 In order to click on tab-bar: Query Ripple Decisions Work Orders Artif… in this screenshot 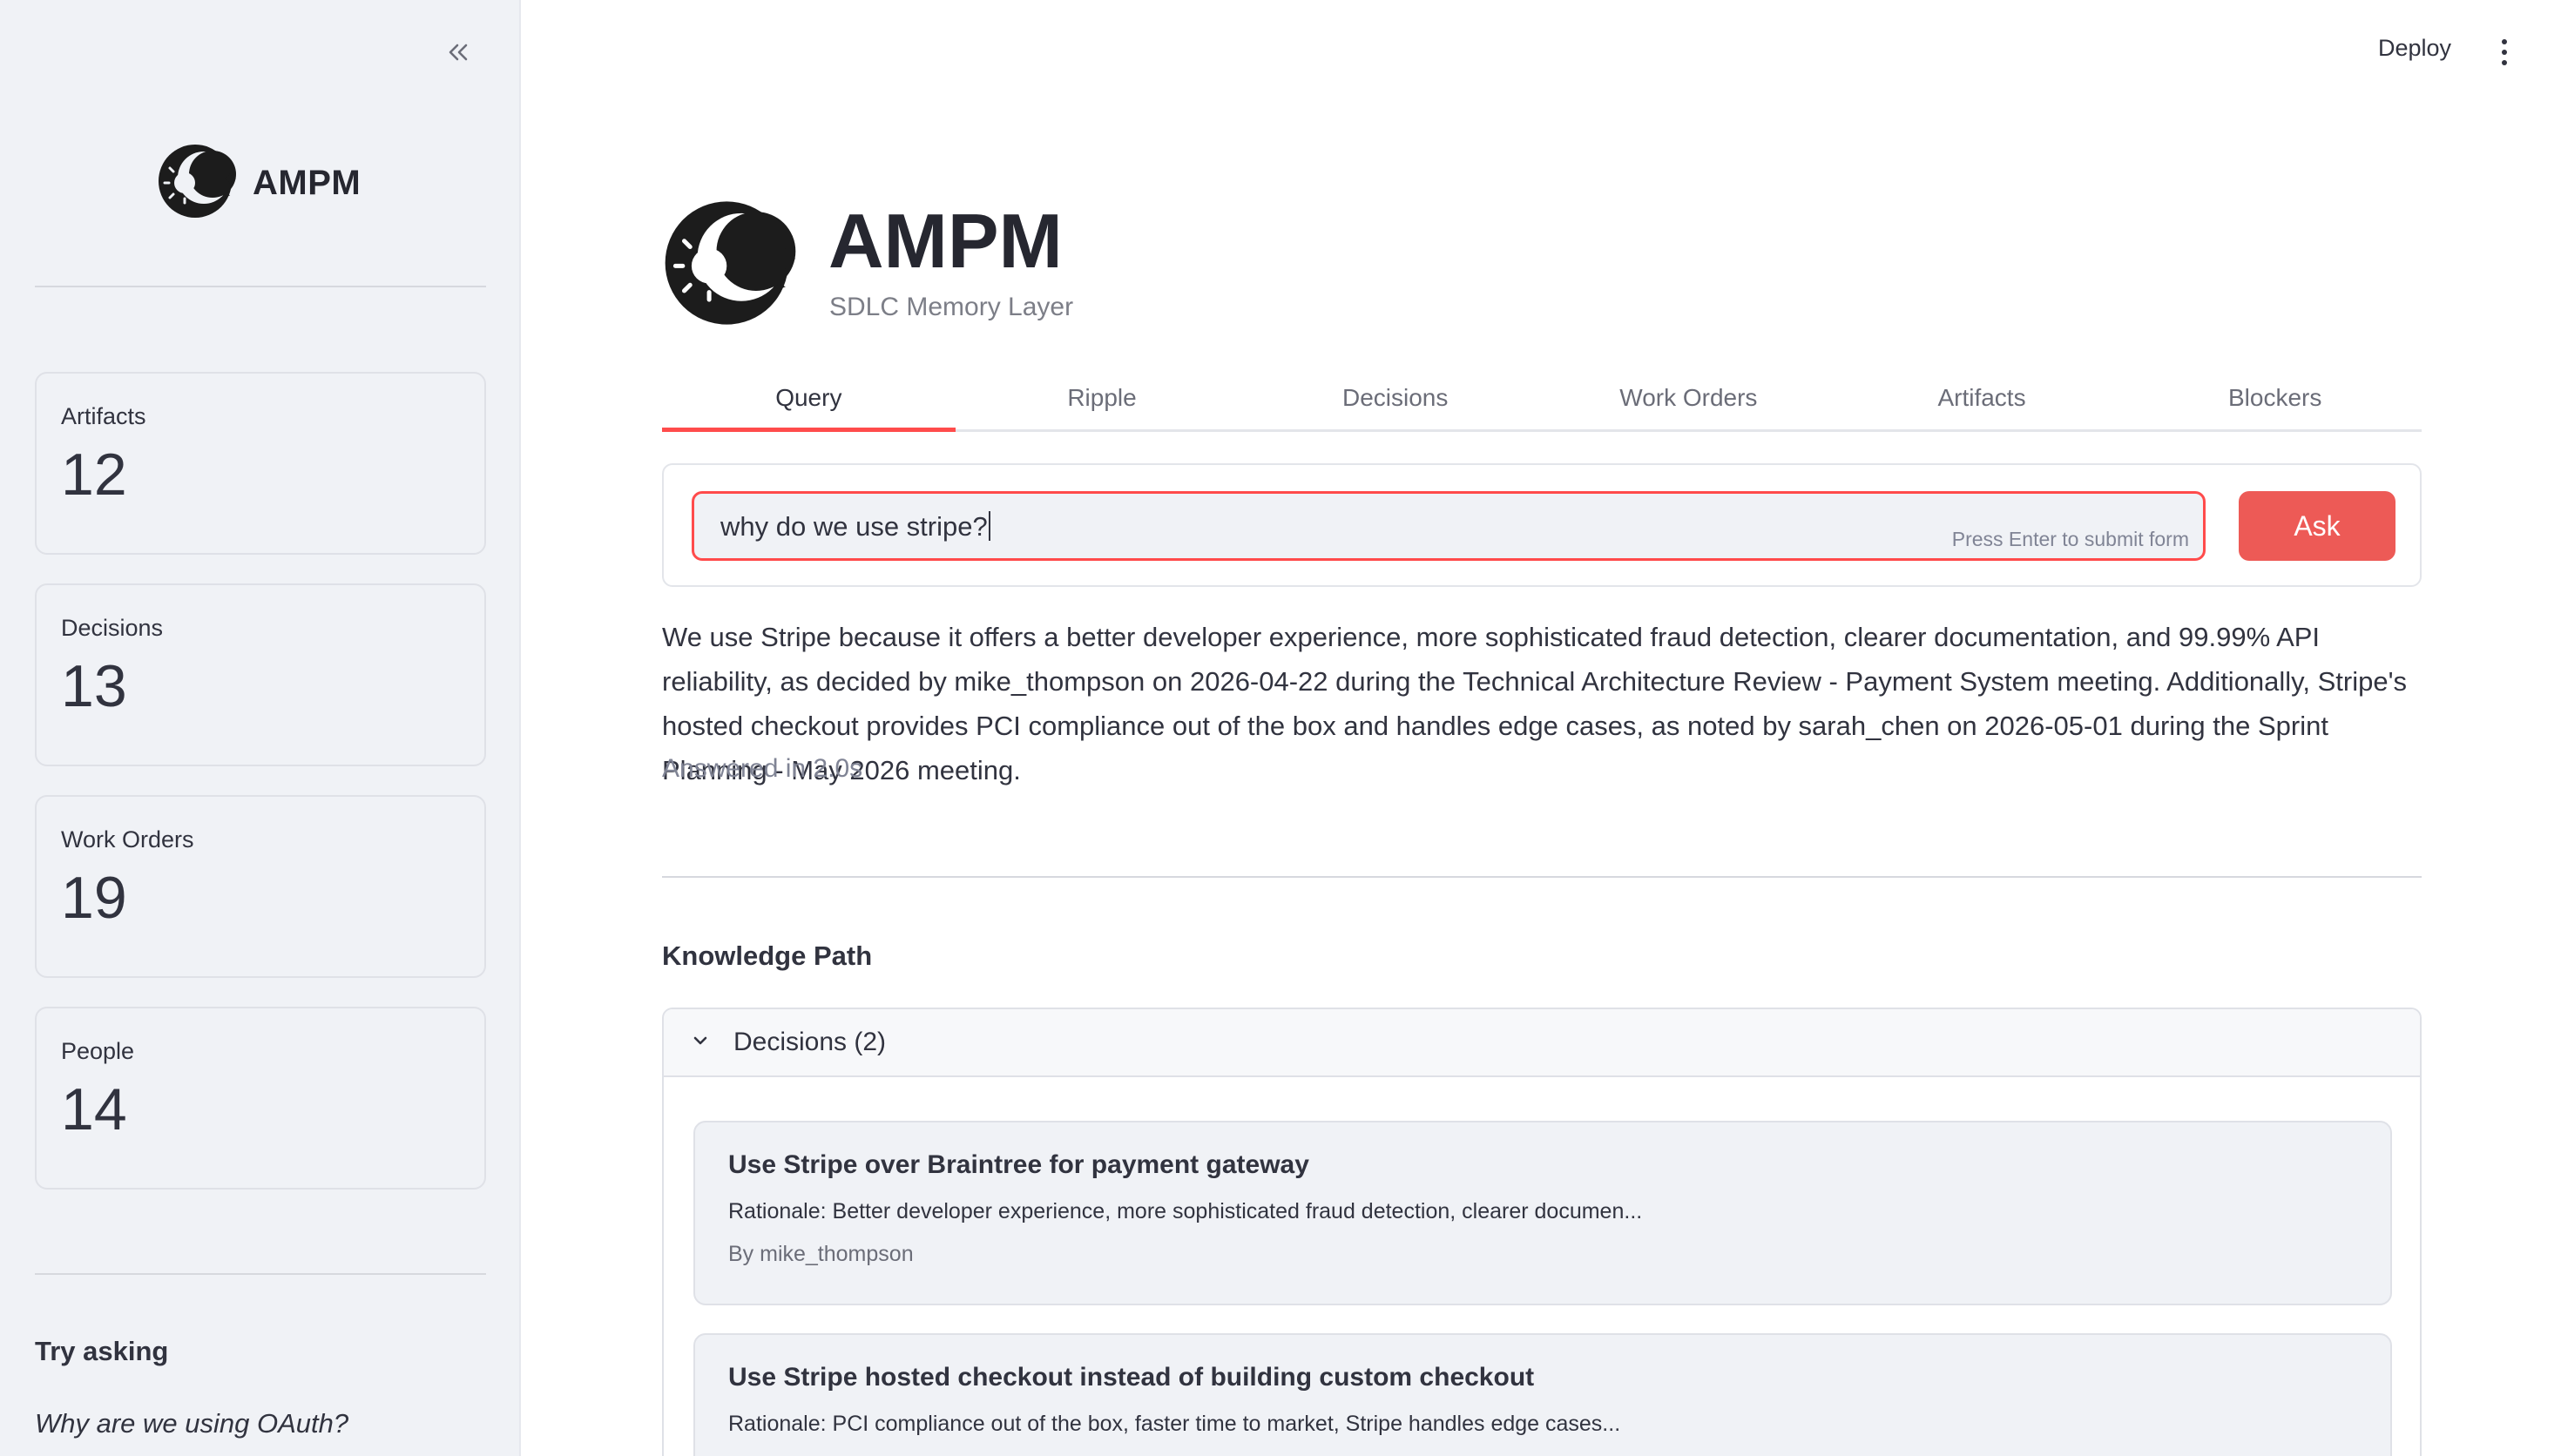, I will do `click(1542, 399)`.